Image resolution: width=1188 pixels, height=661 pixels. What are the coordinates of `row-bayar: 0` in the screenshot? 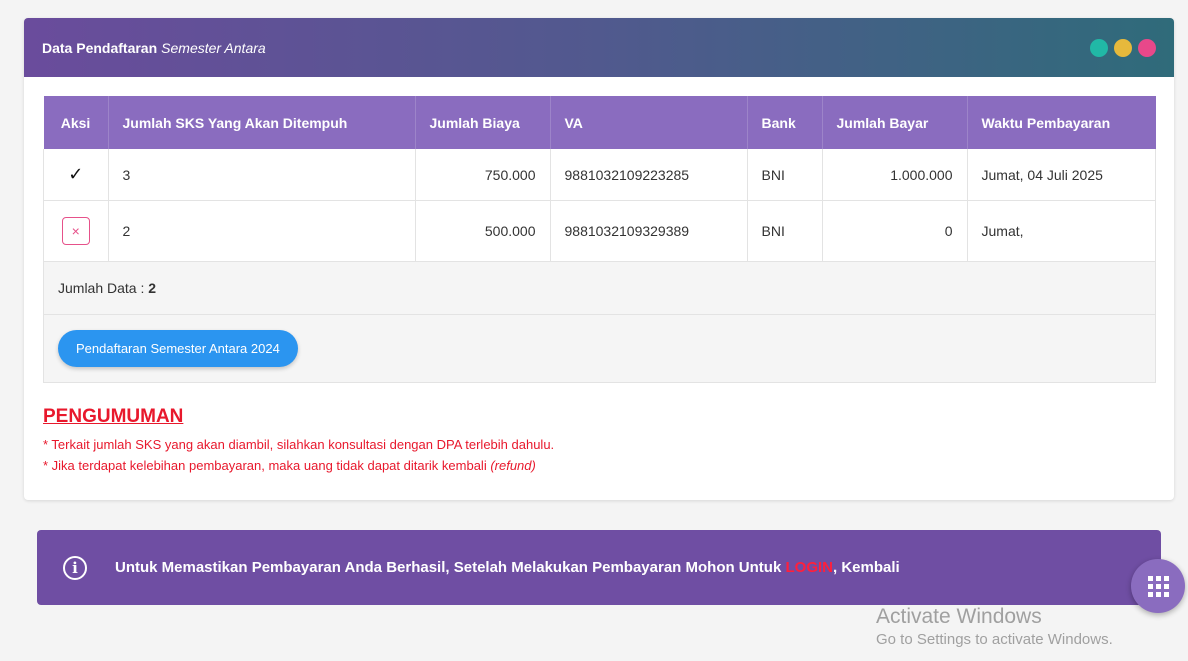 It's located at (895, 231).